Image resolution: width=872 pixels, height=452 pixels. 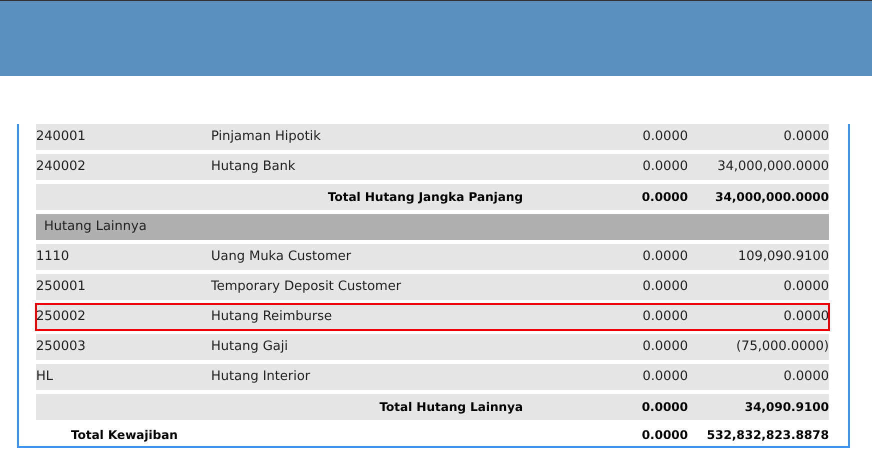 I want to click on table-row: 240001 Pinjaman Hipotik 0.0000 0.0000, so click(x=432, y=137).